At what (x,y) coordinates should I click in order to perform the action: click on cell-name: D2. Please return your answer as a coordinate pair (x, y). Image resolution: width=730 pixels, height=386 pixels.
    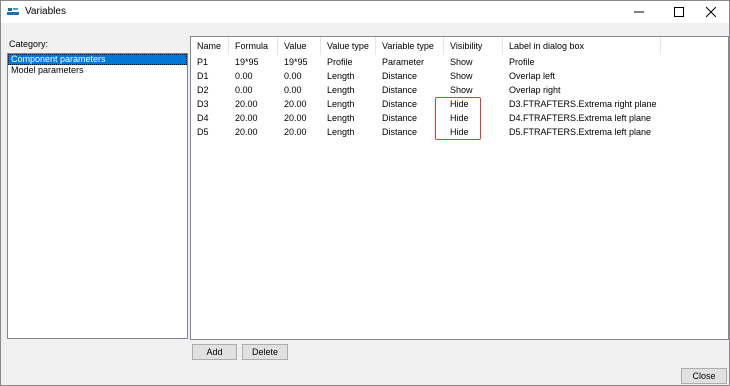
    Looking at the image, I should click on (203, 90).